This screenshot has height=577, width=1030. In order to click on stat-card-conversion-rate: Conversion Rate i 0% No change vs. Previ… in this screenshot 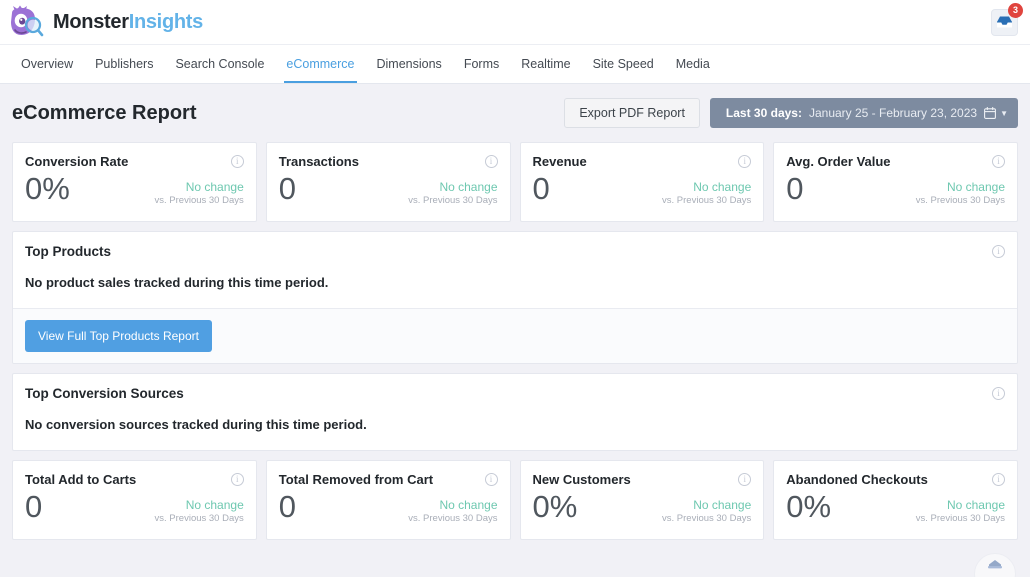, I will do `click(134, 182)`.